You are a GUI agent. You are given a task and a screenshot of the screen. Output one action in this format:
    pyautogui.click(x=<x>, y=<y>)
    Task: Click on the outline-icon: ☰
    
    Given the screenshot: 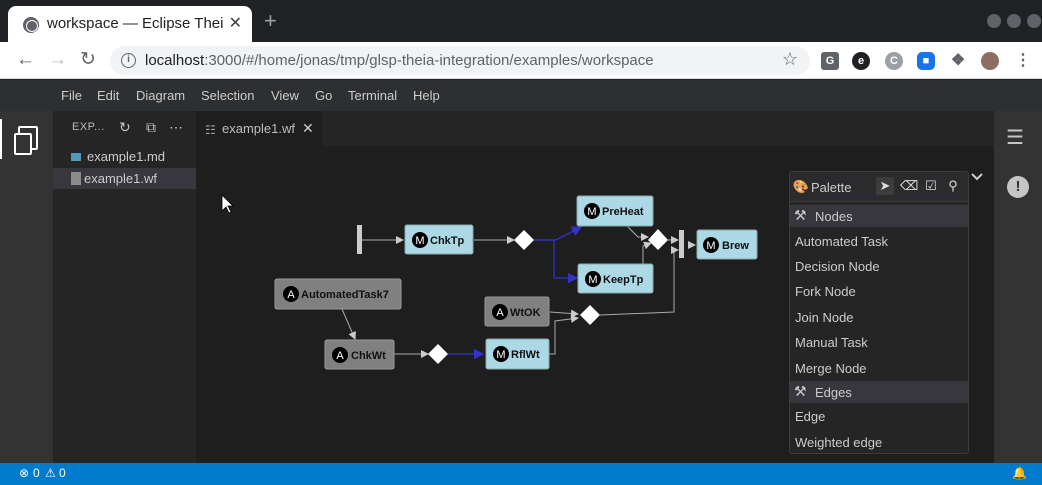 What is the action you would take?
    pyautogui.click(x=1015, y=137)
    